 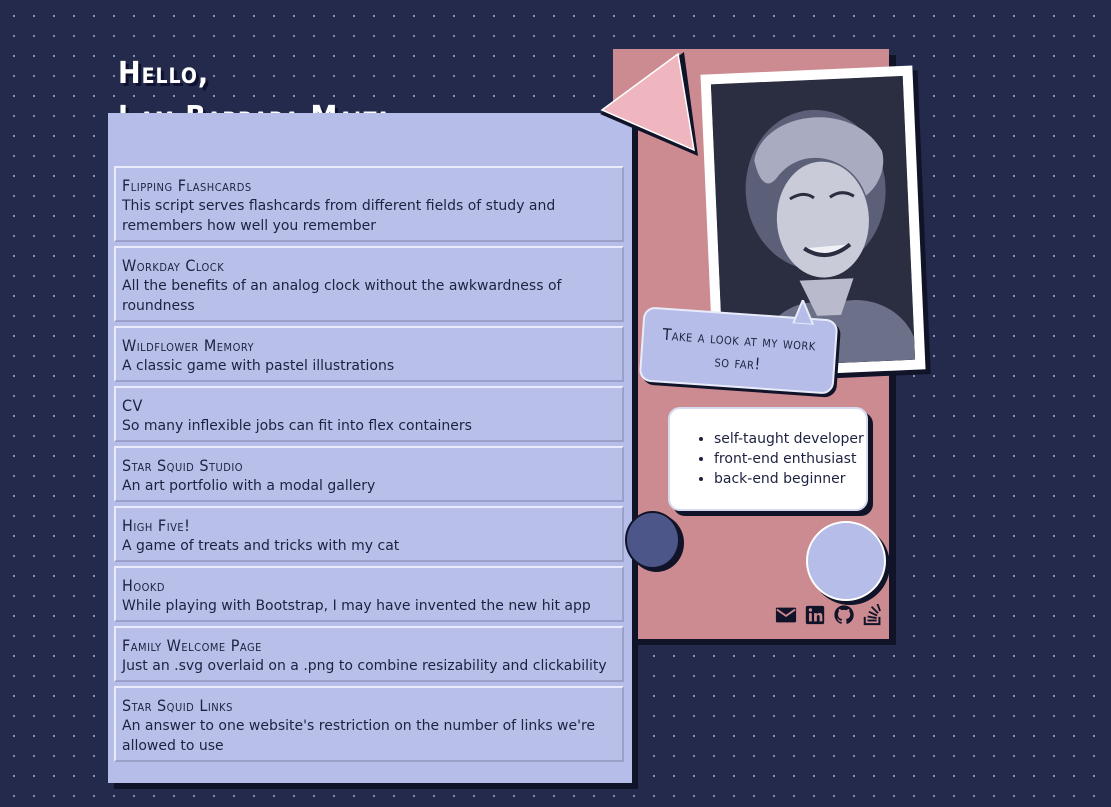 I want to click on project-title: Star Squid Links, so click(x=177, y=705).